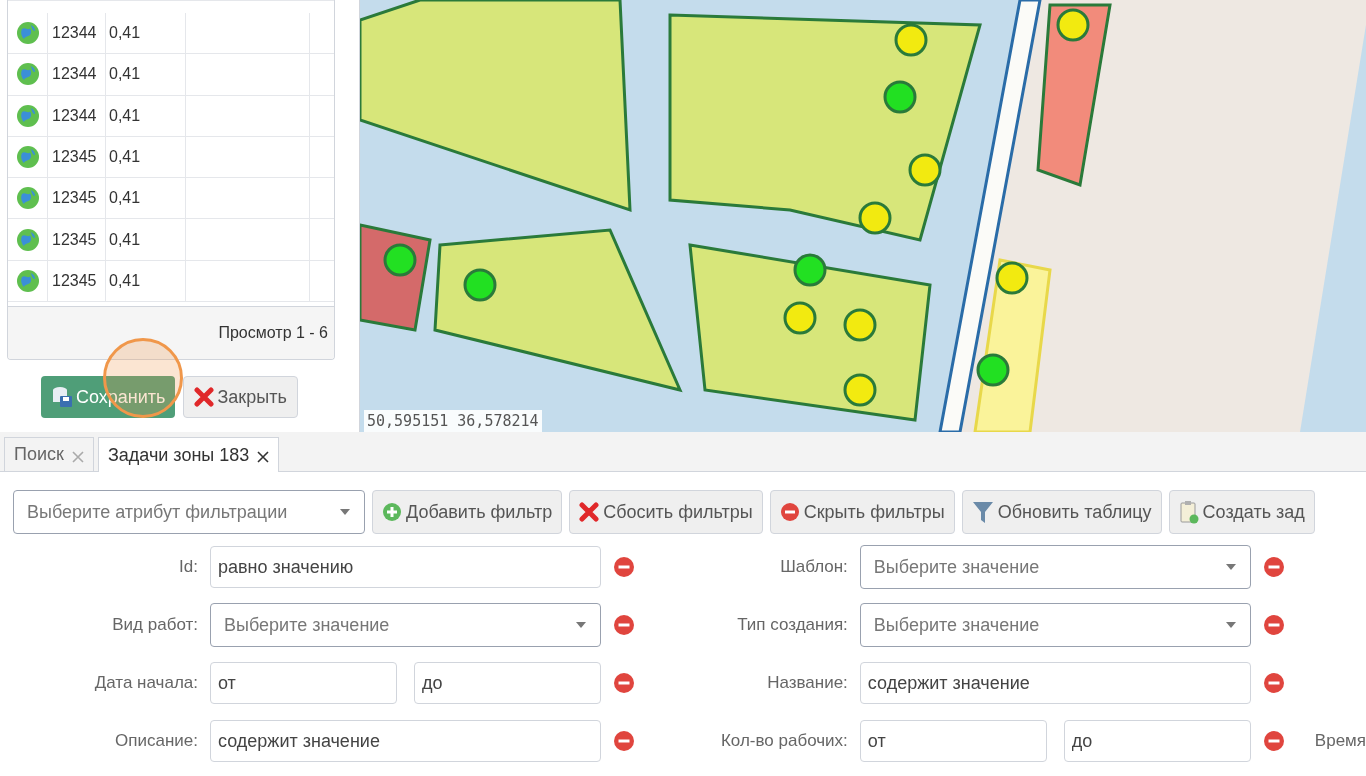 The image size is (1366, 776). I want to click on toolbar-button: Сбосить фильтры, so click(666, 512).